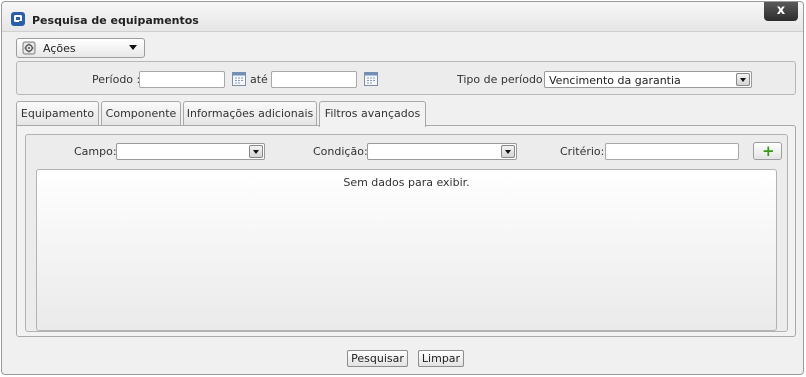 The image size is (806, 377). I want to click on field-label: Campo:, so click(95, 151).